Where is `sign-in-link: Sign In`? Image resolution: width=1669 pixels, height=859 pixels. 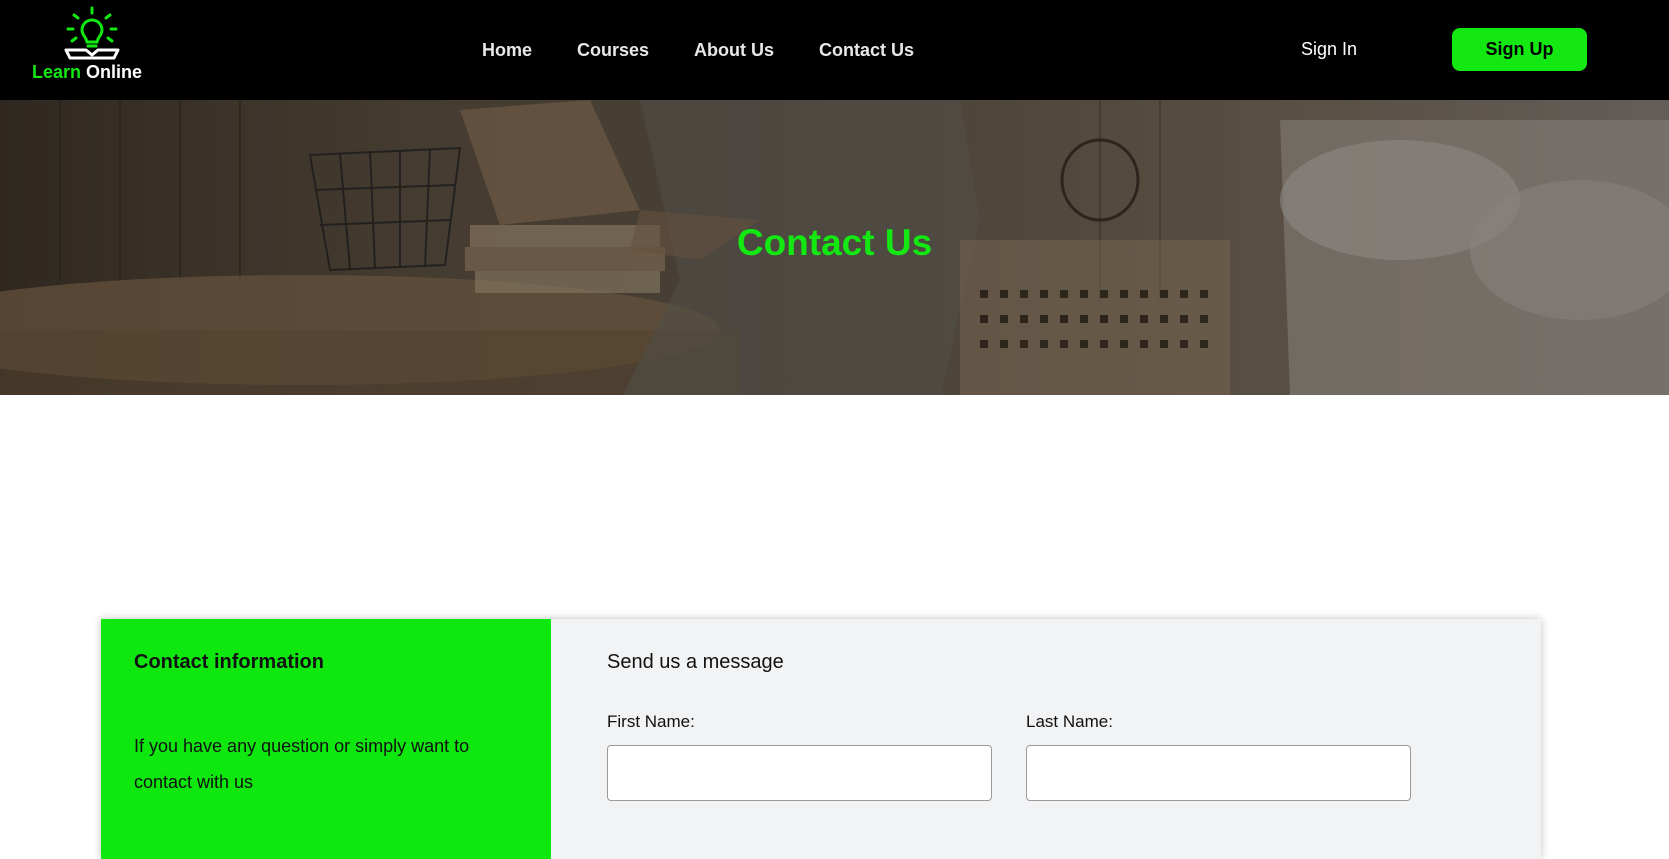 sign-in-link: Sign In is located at coordinates (1329, 49).